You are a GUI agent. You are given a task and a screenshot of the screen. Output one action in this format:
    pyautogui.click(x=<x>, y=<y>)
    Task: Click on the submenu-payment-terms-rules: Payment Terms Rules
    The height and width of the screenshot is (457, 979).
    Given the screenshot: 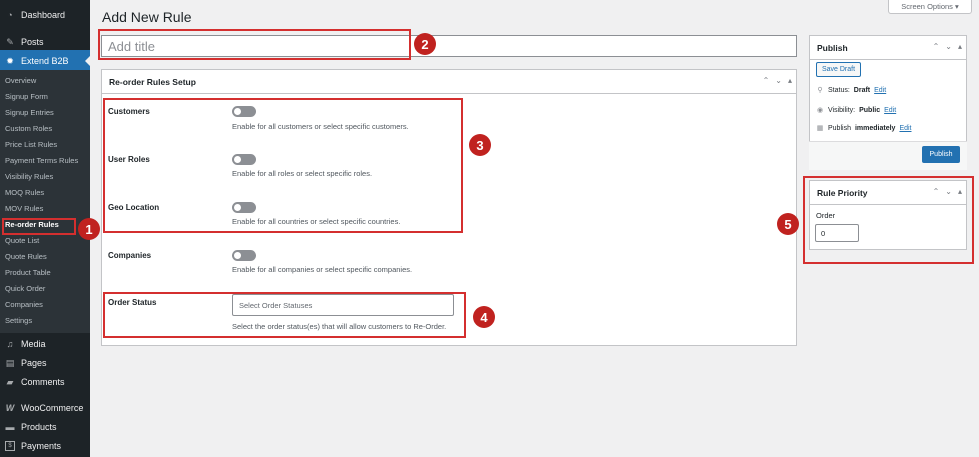 What is the action you would take?
    pyautogui.click(x=41, y=160)
    